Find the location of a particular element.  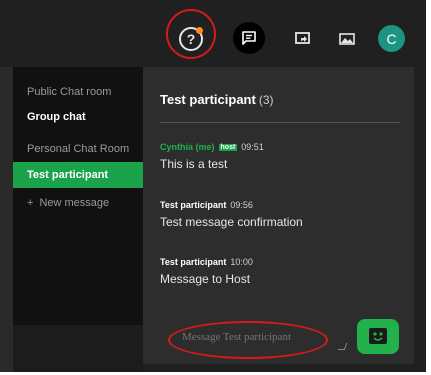

message-compose-area is located at coordinates (278, 335).